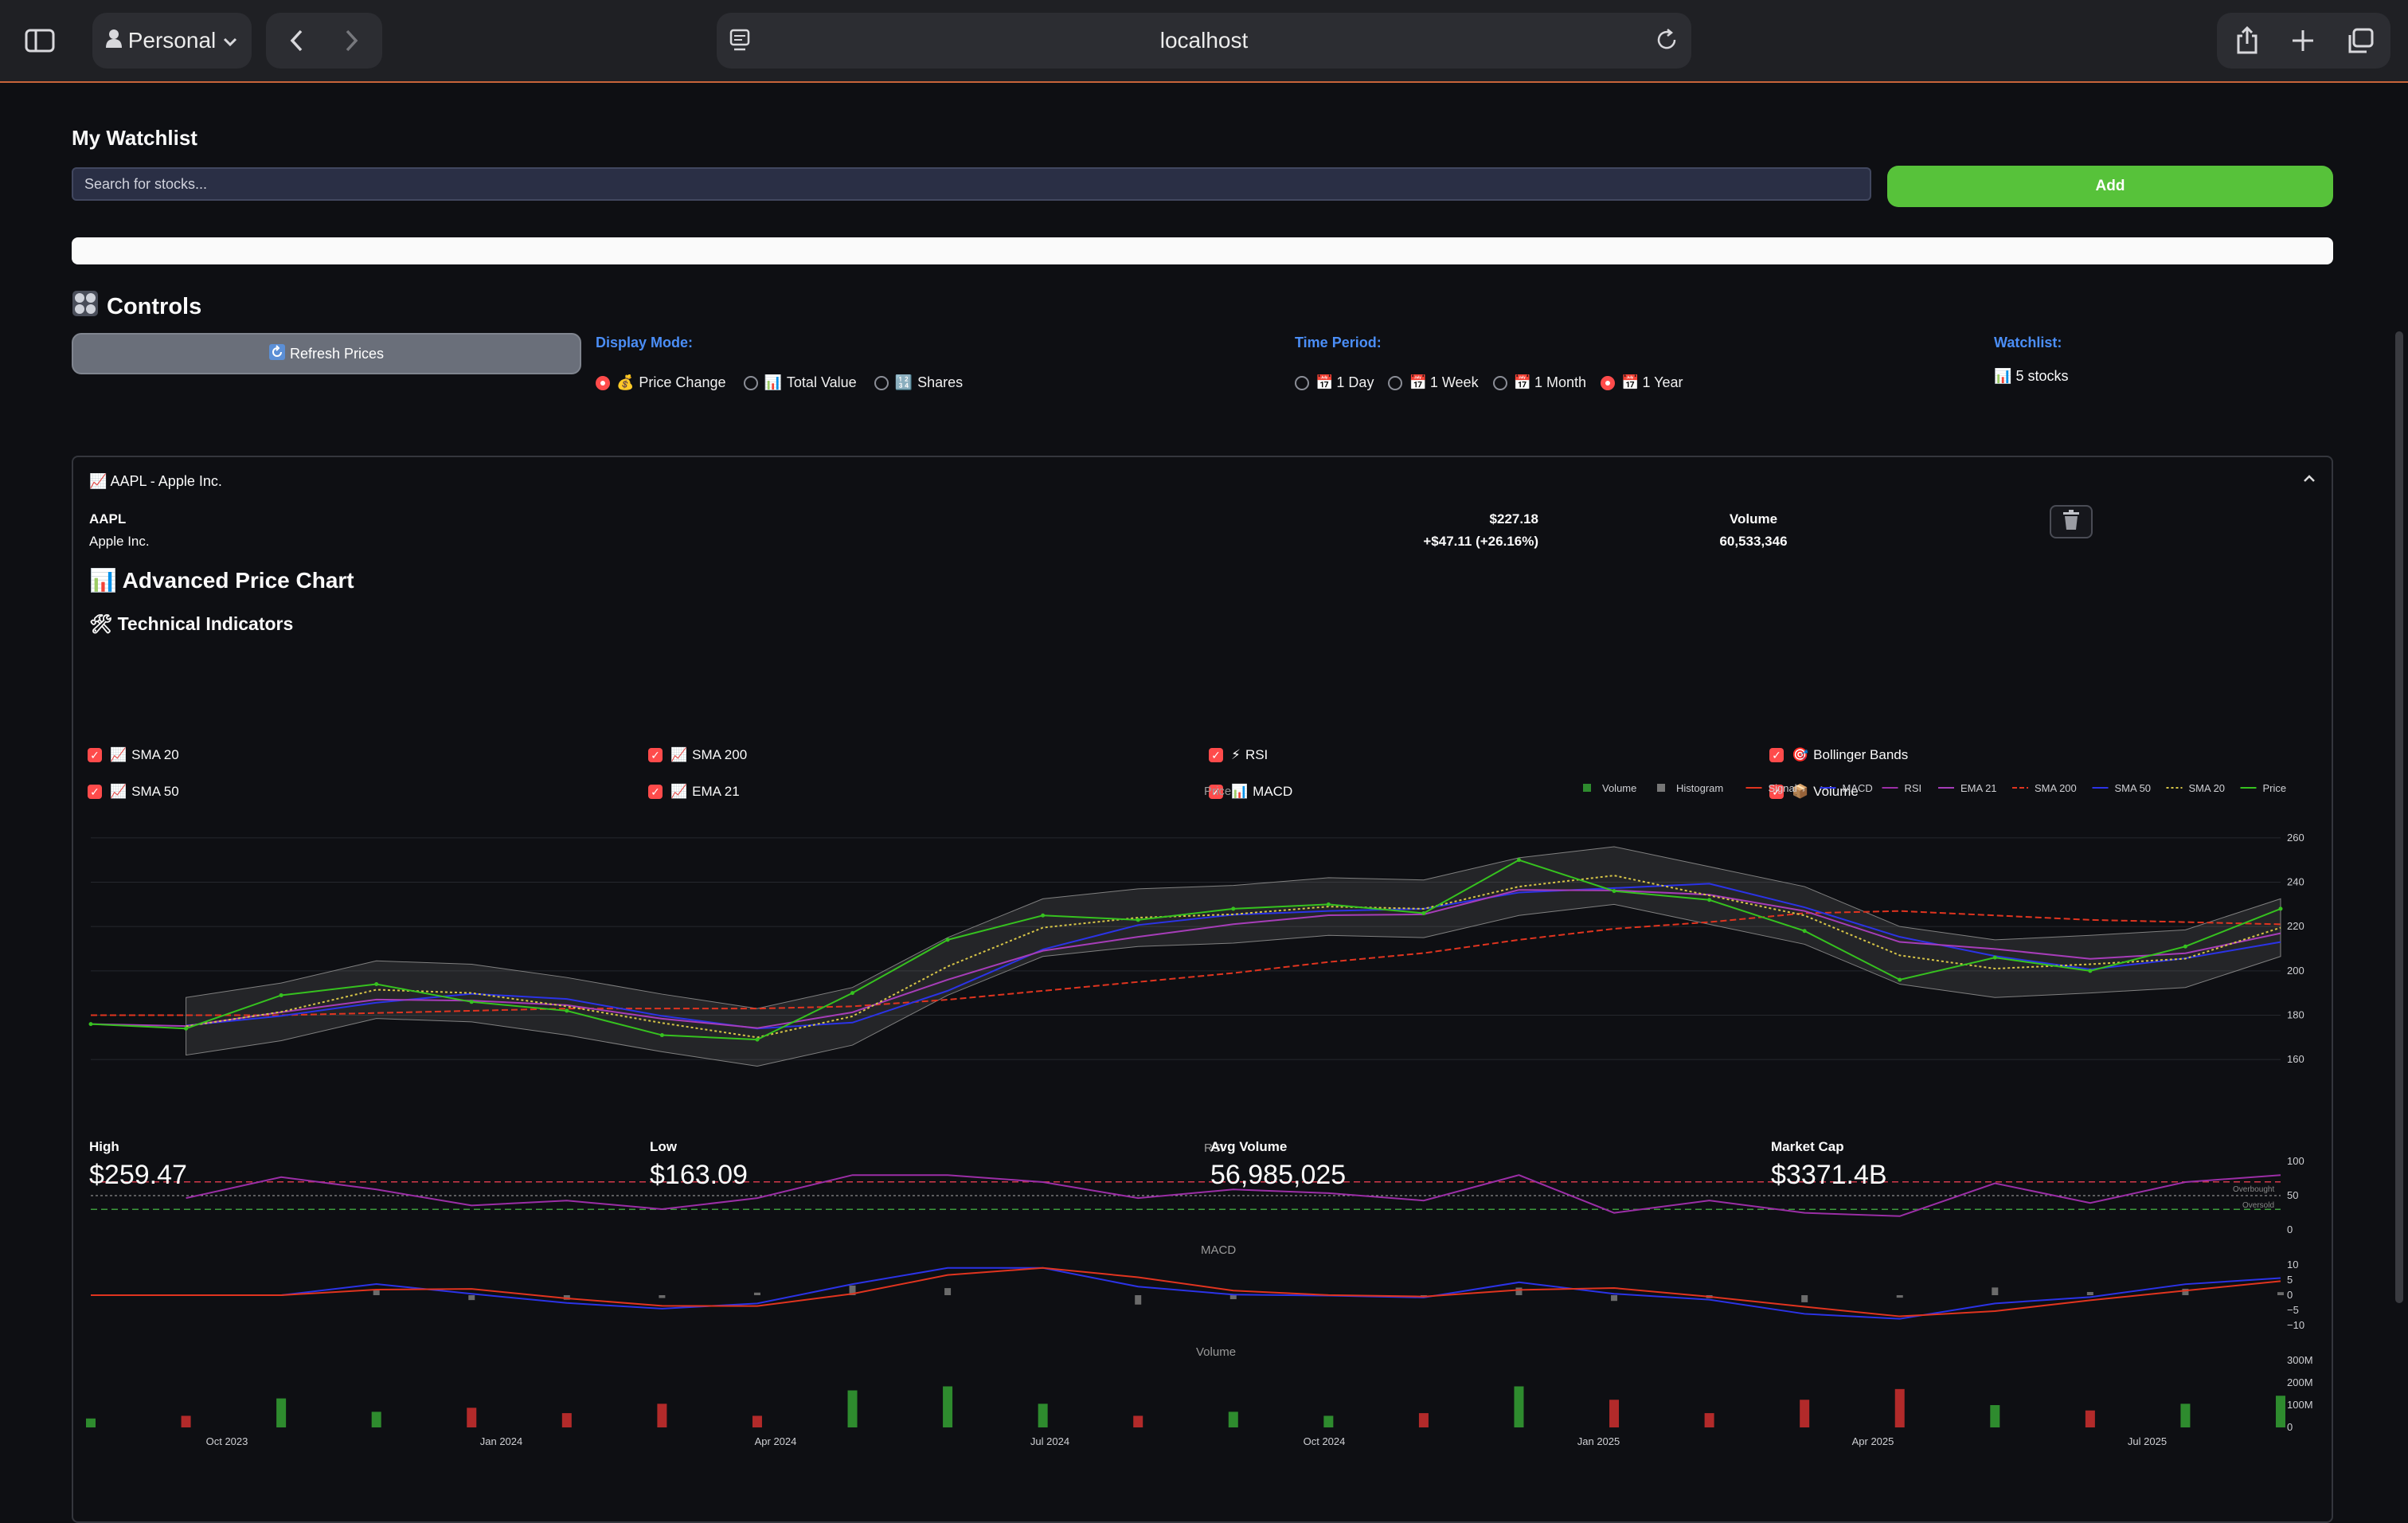 Image resolution: width=2408 pixels, height=1523 pixels. I want to click on lightning-icon: ⚡, so click(1236, 755).